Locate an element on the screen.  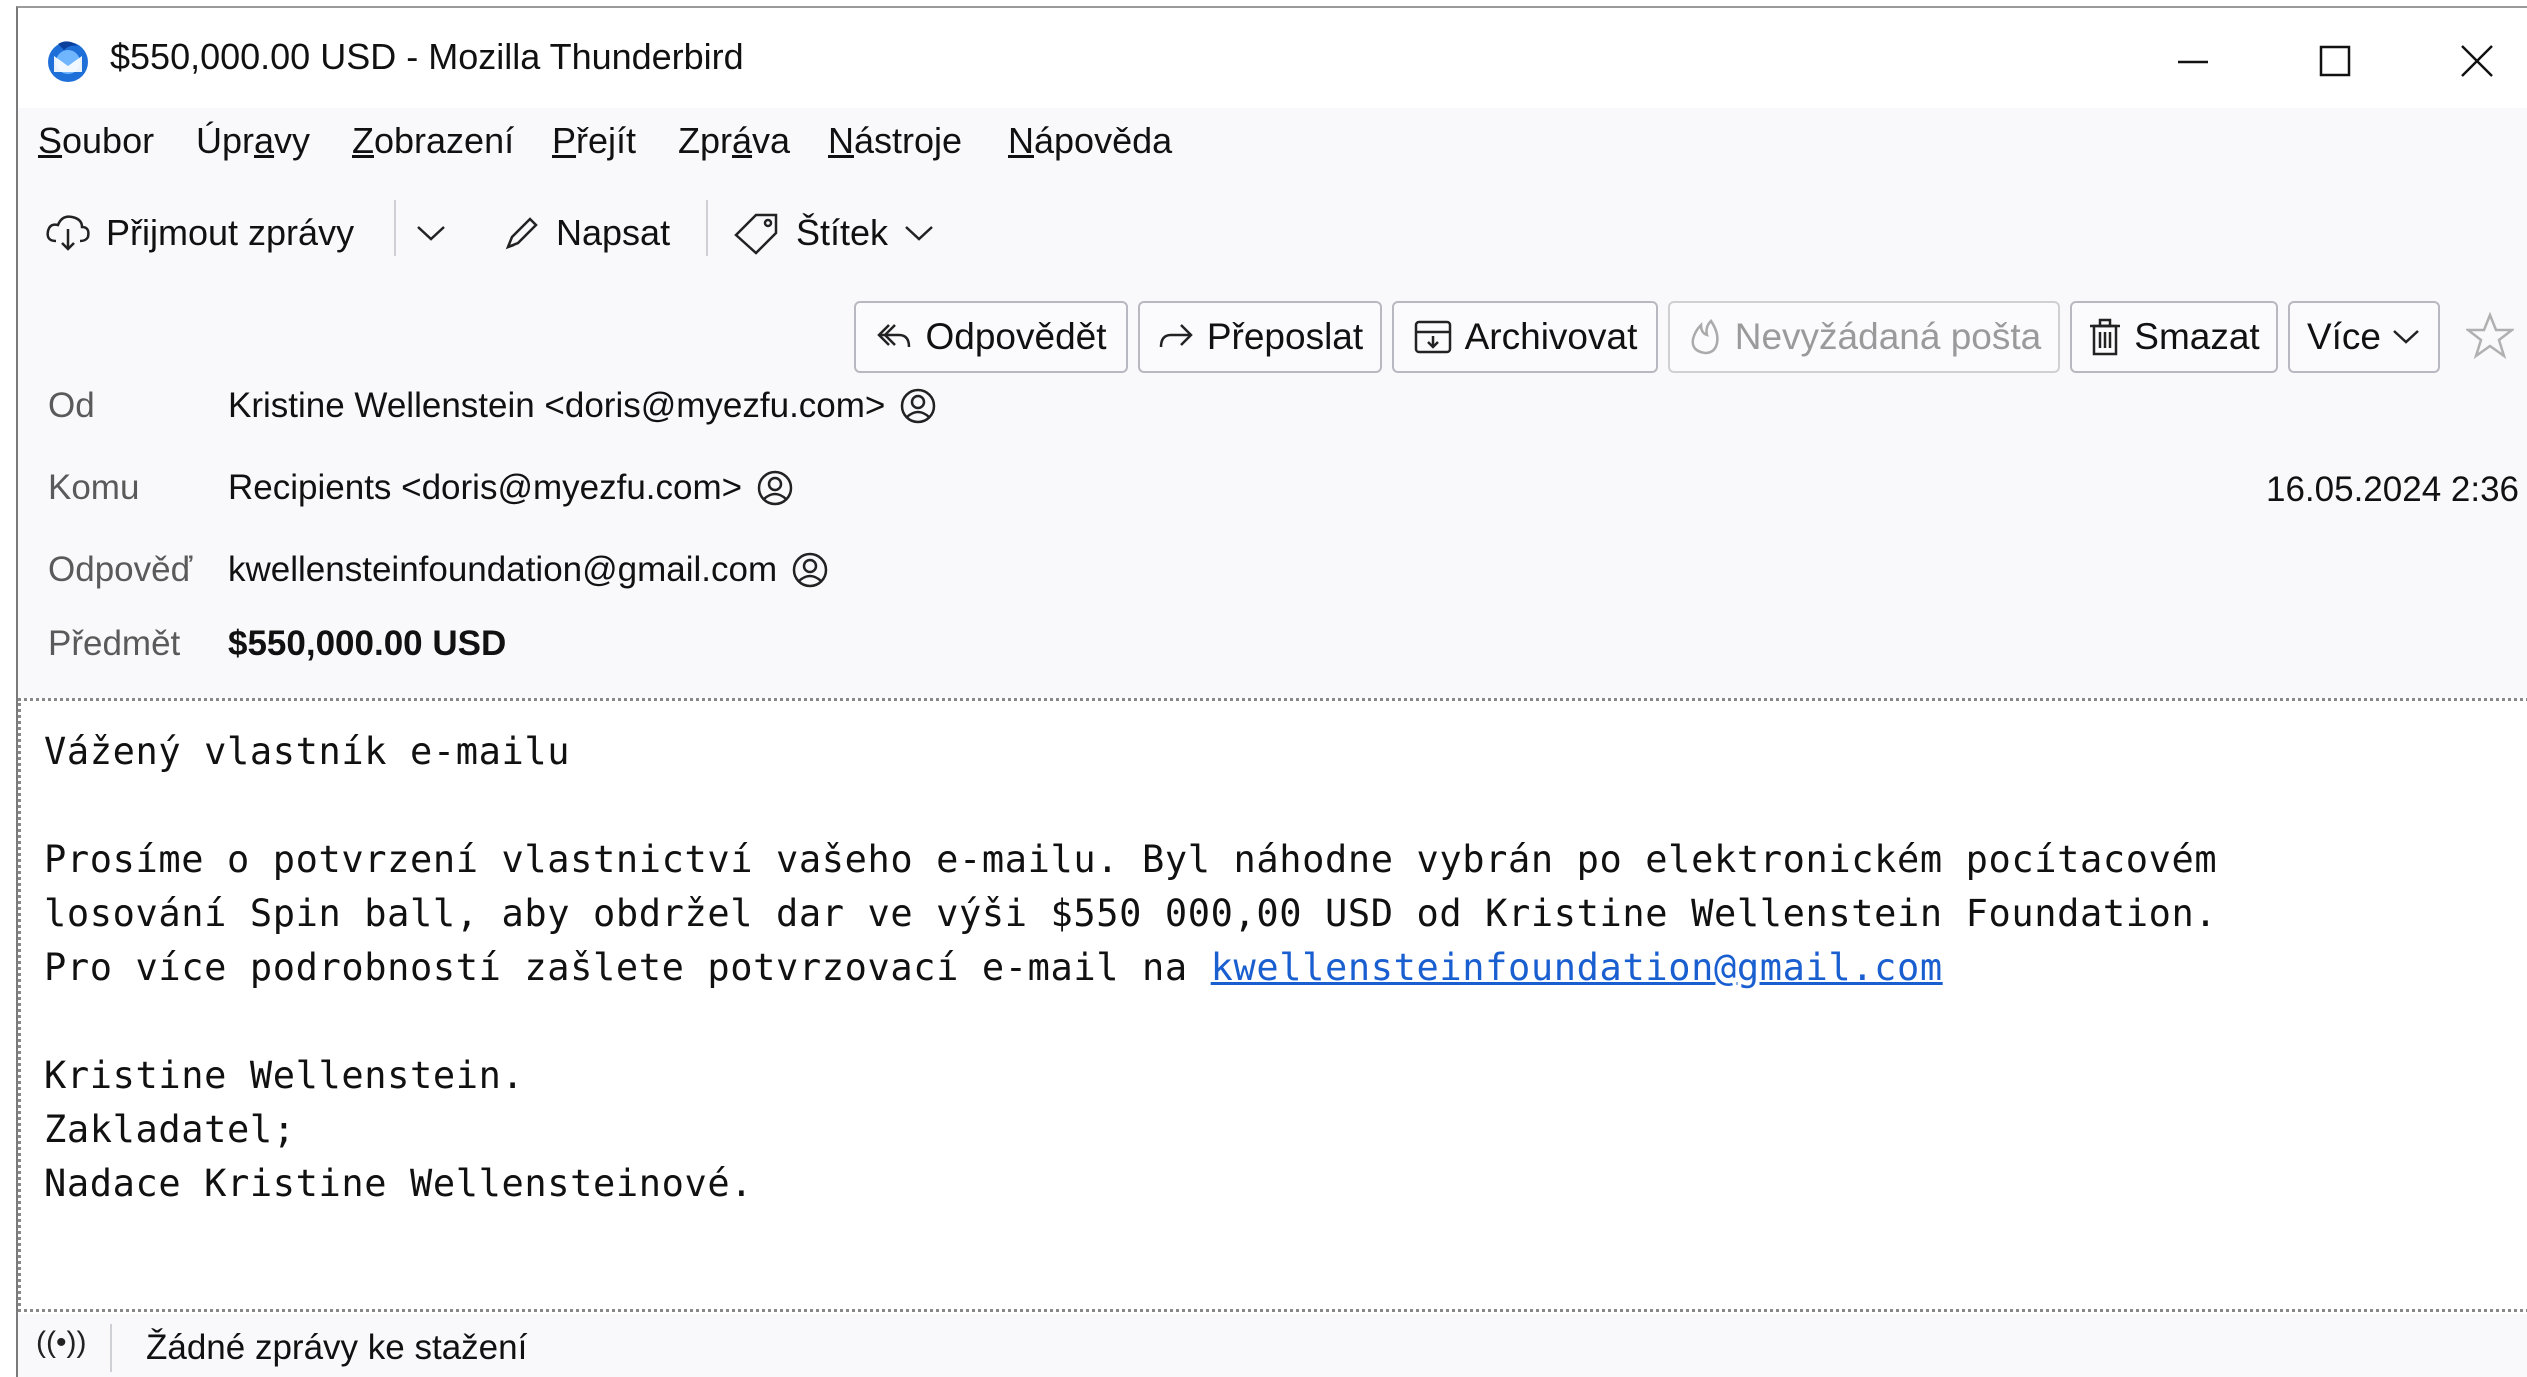
subject-value: $550,000.00 USD is located at coordinates (367, 643).